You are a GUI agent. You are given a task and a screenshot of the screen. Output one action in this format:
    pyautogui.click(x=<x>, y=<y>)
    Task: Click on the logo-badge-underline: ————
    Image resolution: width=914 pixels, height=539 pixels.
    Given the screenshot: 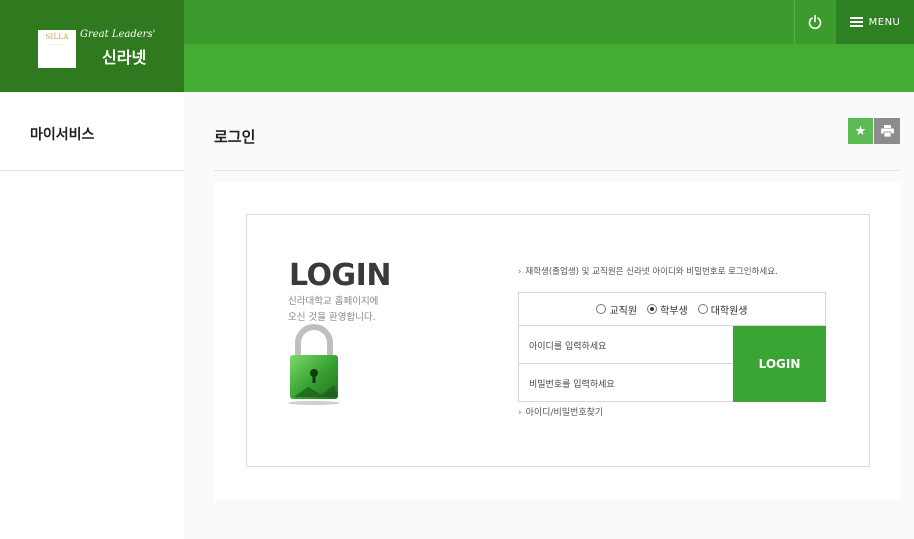 What is the action you would take?
    pyautogui.click(x=57, y=44)
    